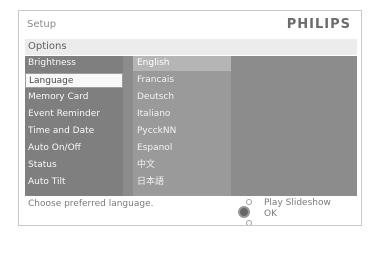  I want to click on language-option: English, so click(182, 63).